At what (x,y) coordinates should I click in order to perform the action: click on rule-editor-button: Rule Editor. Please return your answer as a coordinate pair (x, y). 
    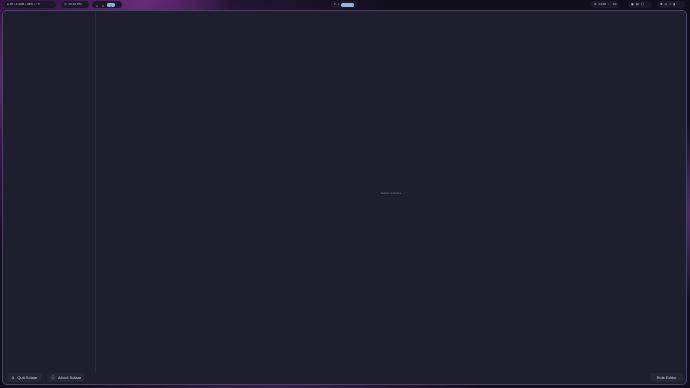
    Looking at the image, I should click on (666, 377).